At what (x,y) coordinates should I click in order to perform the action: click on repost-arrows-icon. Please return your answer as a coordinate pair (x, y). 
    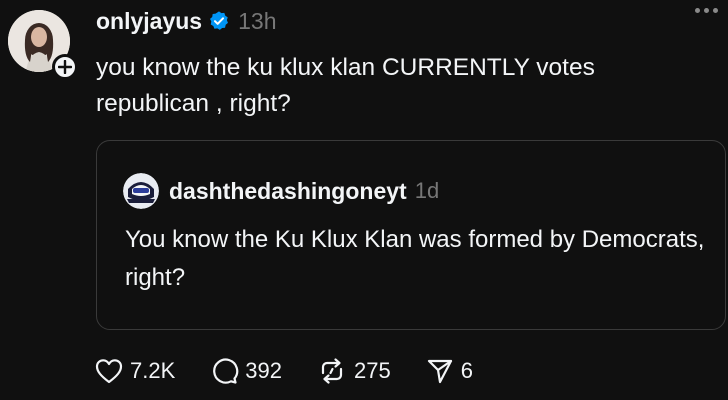
    Looking at the image, I should click on (332, 371).